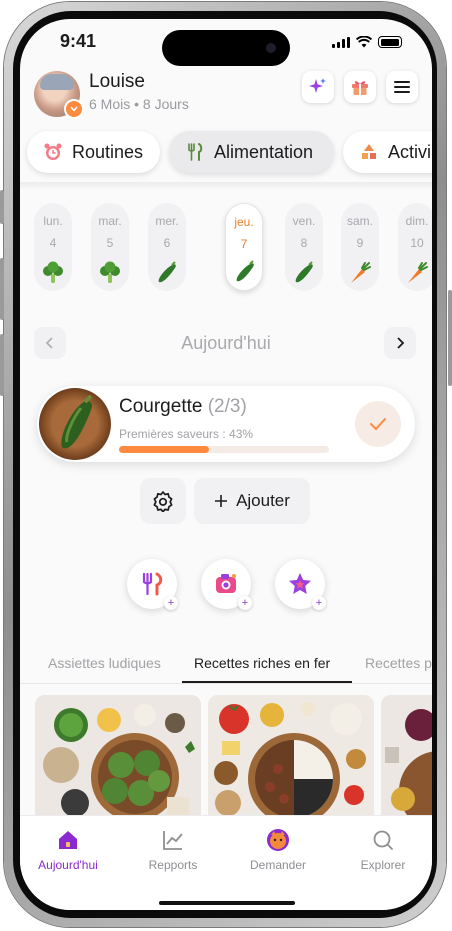  I want to click on recipe-tab-recettes-p: Recettes p, so click(398, 663).